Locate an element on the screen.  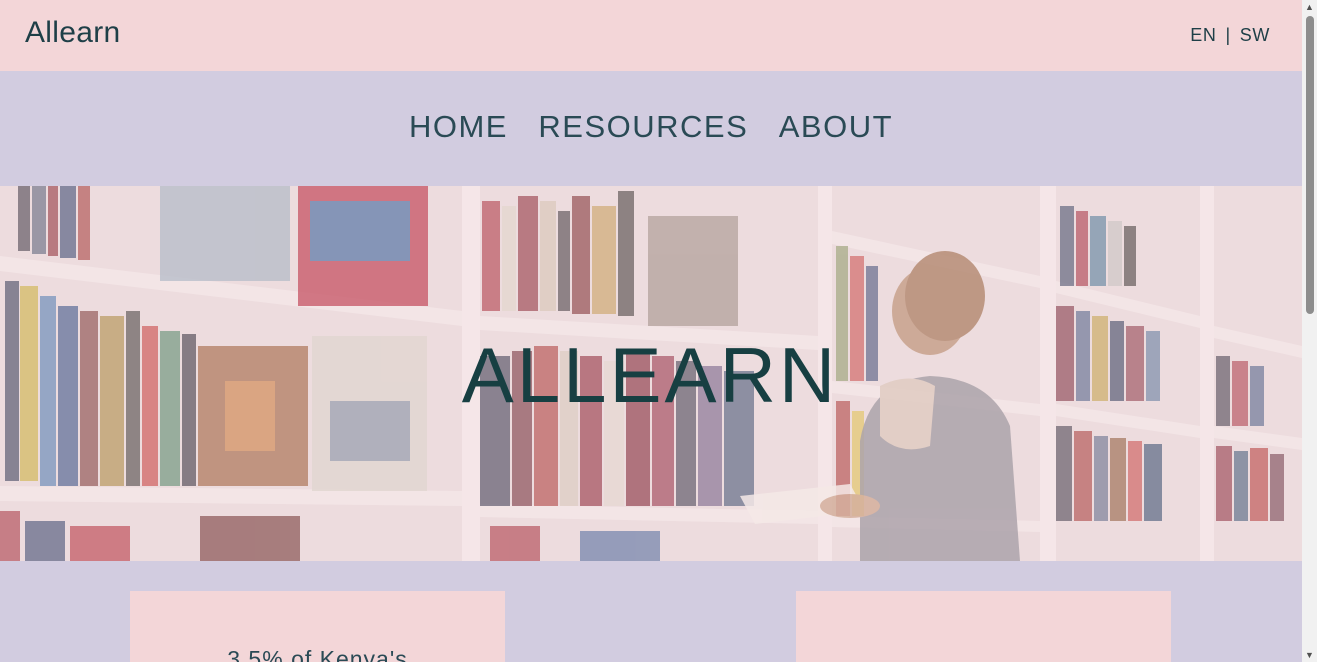
vertical-scrollbar: ▲ ▼ is located at coordinates (1309, 331).